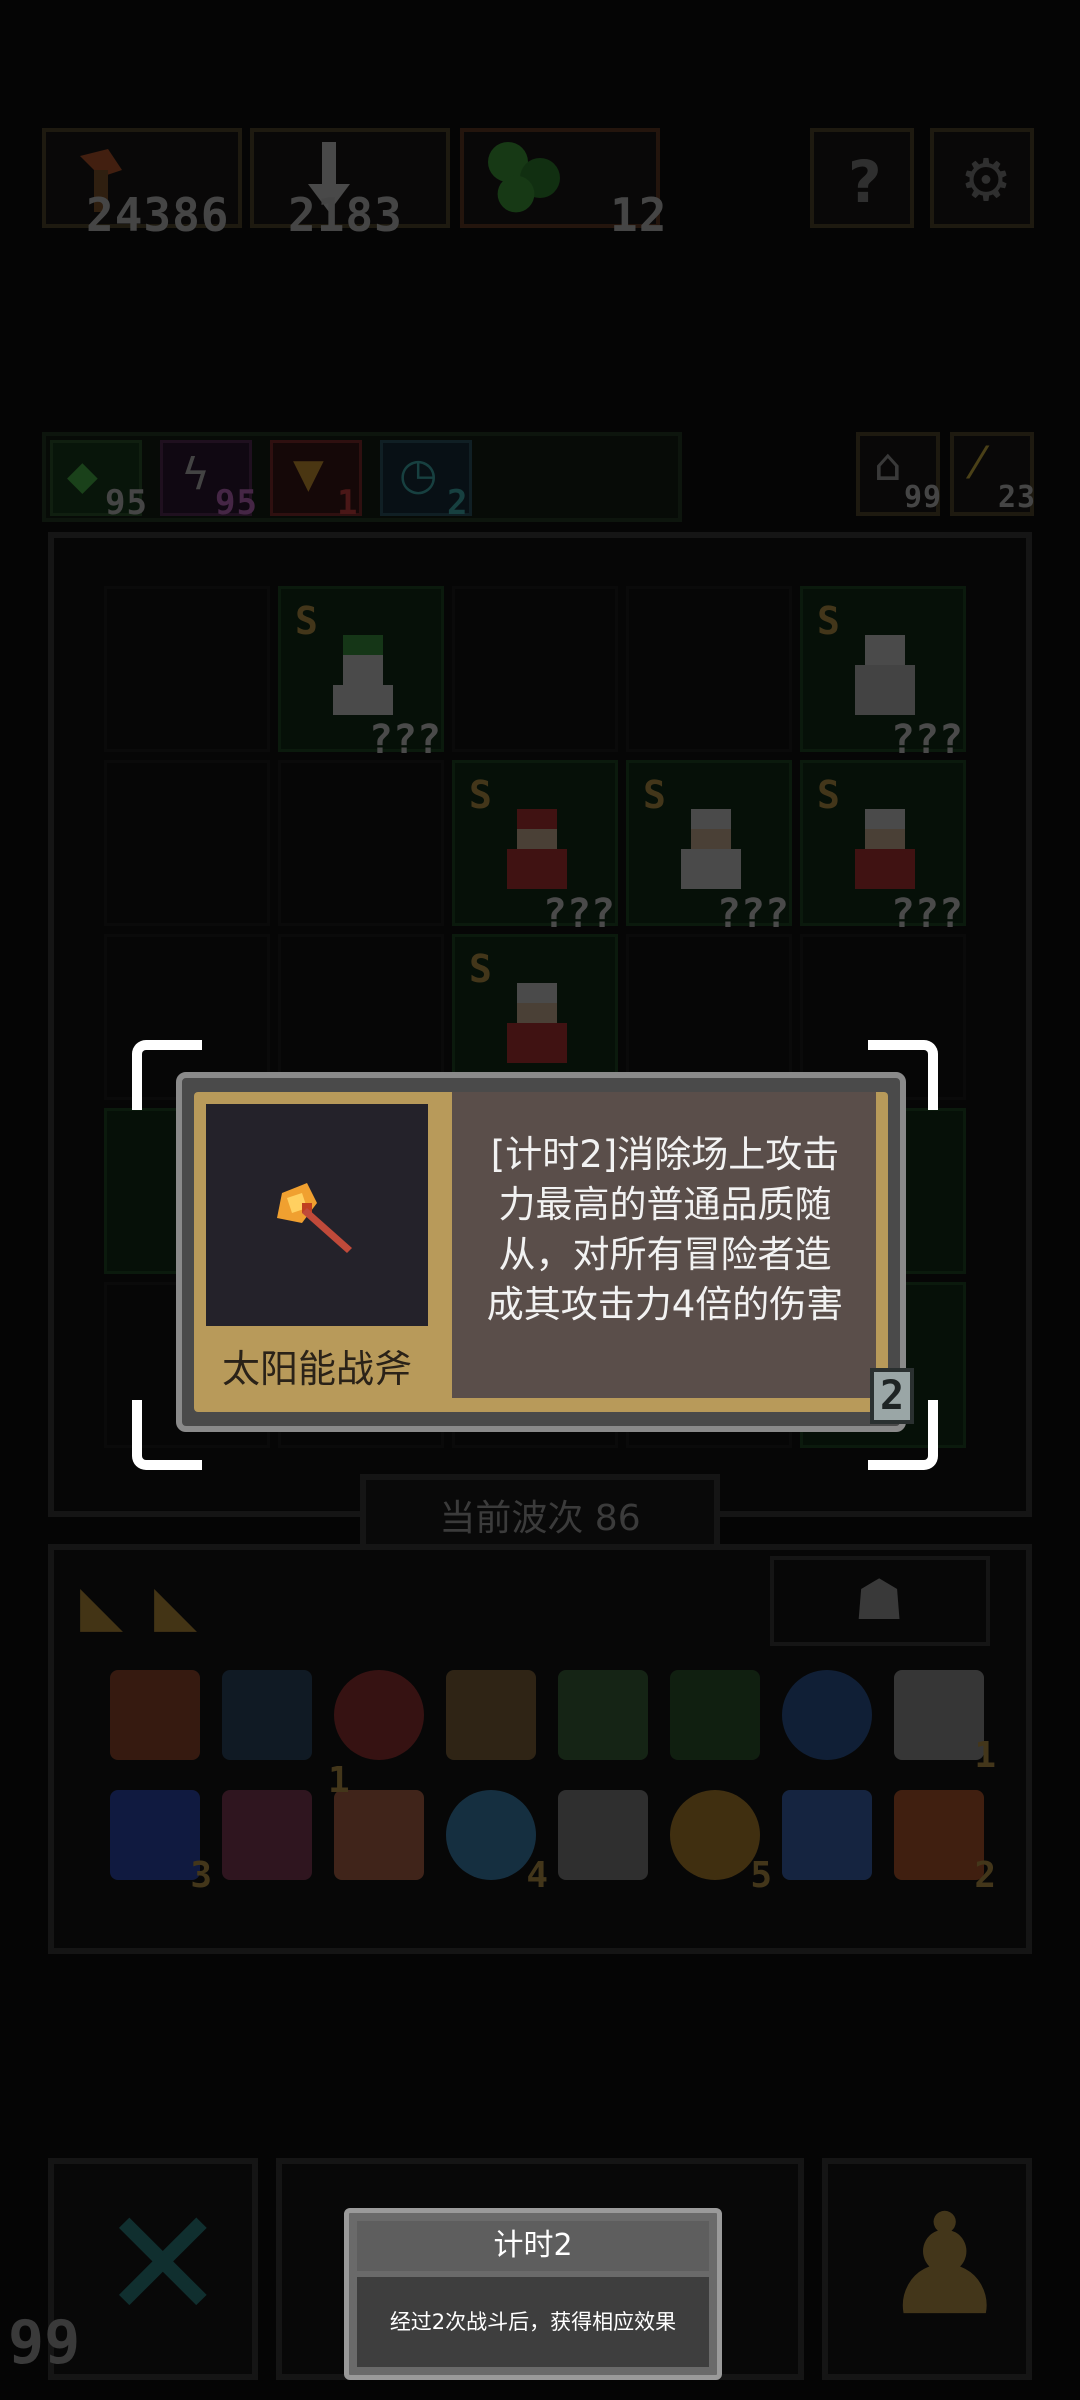  I want to click on remaining-count: 99, so click(44, 2343).